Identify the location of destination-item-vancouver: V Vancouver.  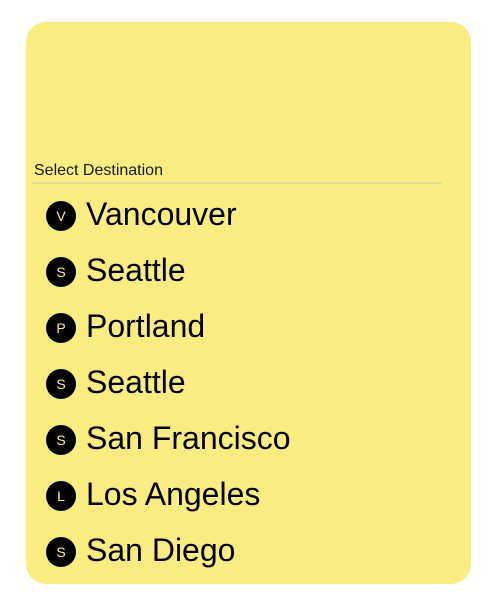
(168, 214).